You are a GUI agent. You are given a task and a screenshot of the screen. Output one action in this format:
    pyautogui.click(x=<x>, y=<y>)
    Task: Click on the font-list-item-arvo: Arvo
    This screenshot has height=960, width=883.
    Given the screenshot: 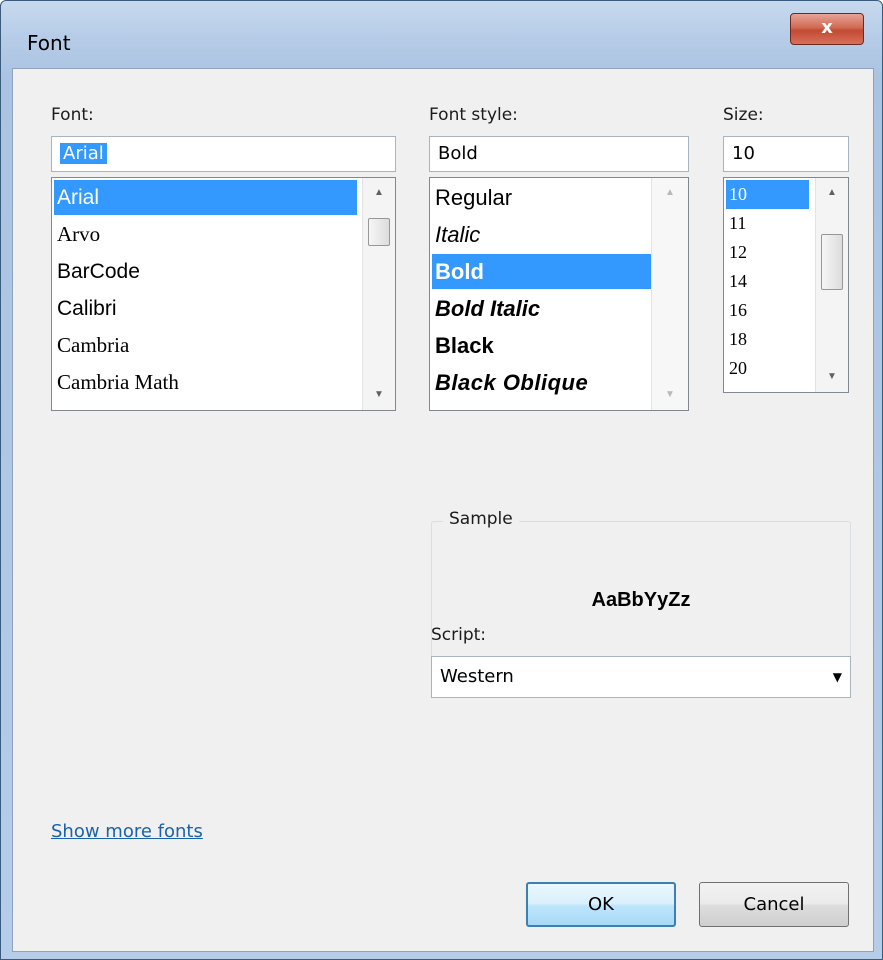 What is the action you would take?
    pyautogui.click(x=205, y=234)
    